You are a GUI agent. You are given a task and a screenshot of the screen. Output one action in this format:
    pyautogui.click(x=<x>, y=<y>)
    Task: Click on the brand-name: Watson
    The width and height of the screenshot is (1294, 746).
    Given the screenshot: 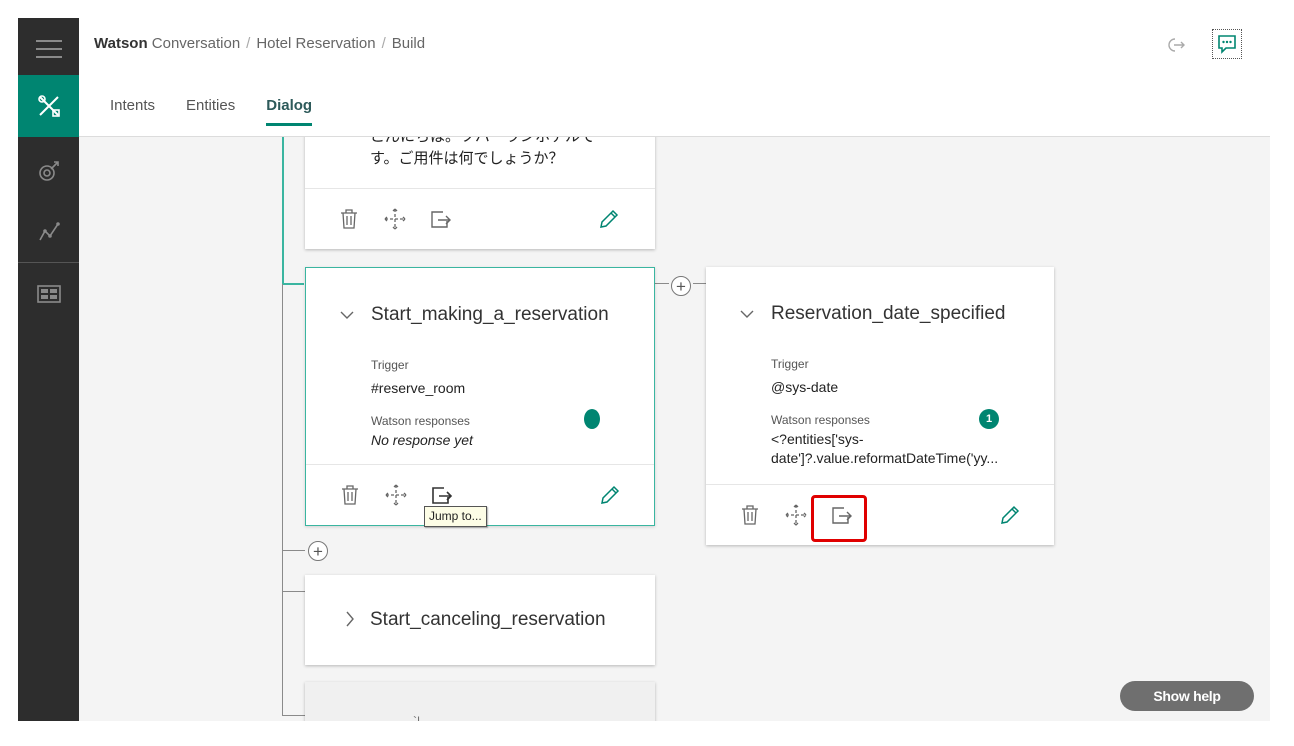 What is the action you would take?
    pyautogui.click(x=121, y=43)
    